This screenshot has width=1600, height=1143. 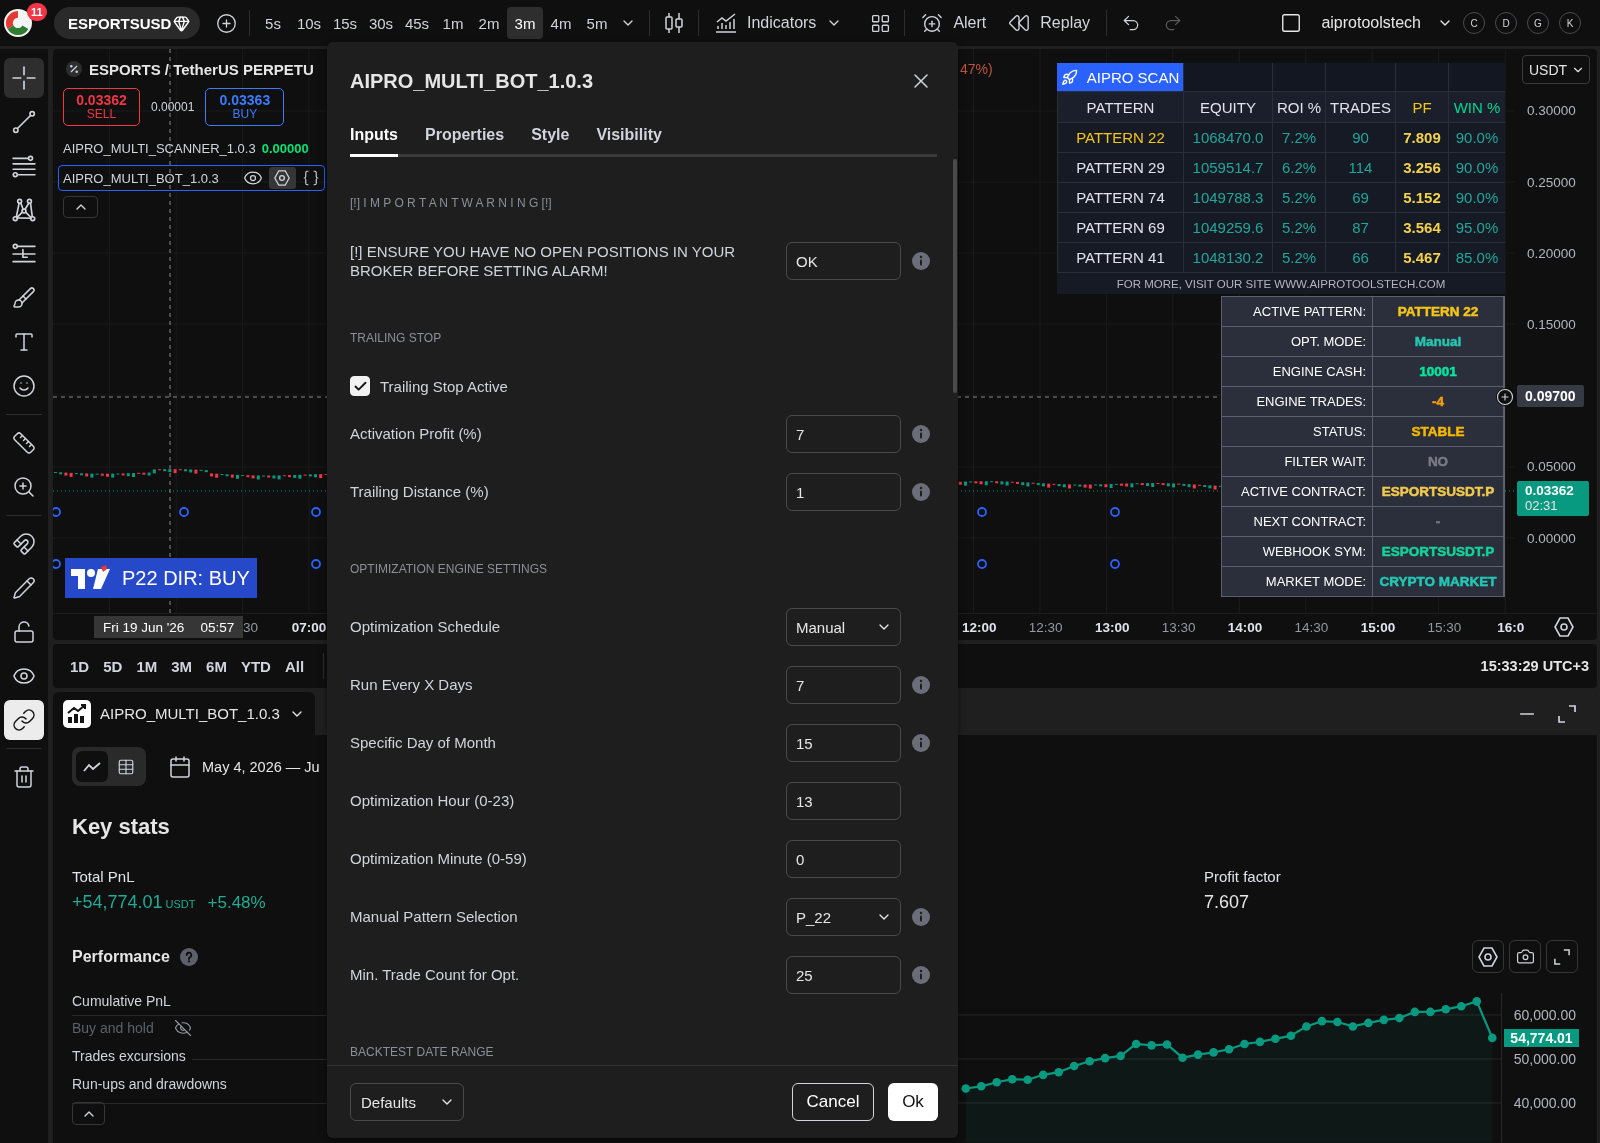 I want to click on input-field: 13, so click(x=843, y=801).